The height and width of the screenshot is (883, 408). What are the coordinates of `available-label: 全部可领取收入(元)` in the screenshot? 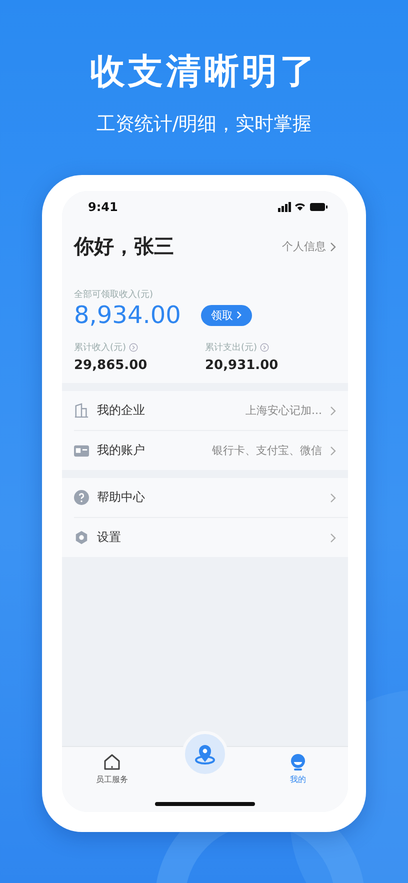 It's located at (114, 294).